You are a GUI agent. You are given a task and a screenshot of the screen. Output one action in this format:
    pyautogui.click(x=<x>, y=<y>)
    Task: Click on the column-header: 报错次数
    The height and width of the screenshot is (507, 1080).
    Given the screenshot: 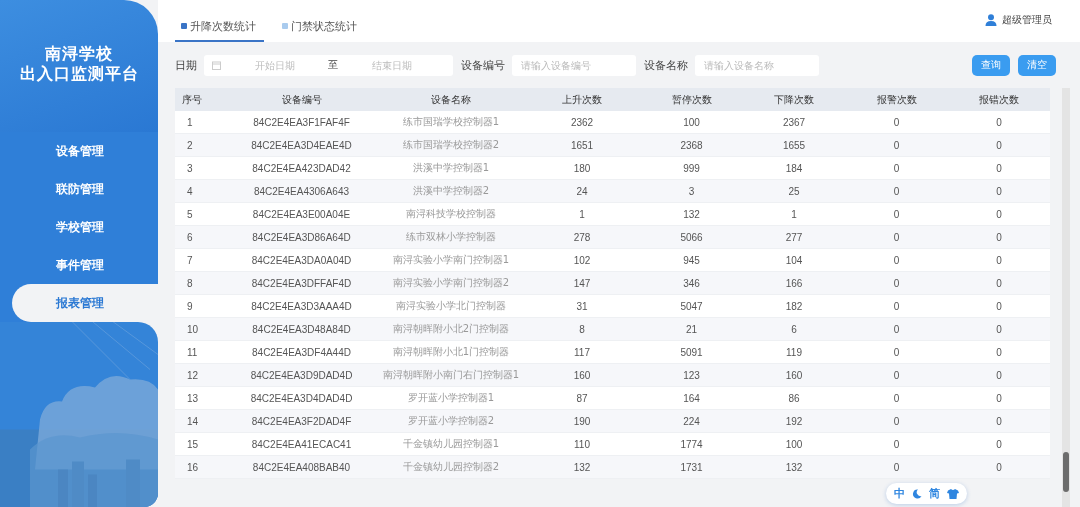 What is the action you would take?
    pyautogui.click(x=999, y=99)
    